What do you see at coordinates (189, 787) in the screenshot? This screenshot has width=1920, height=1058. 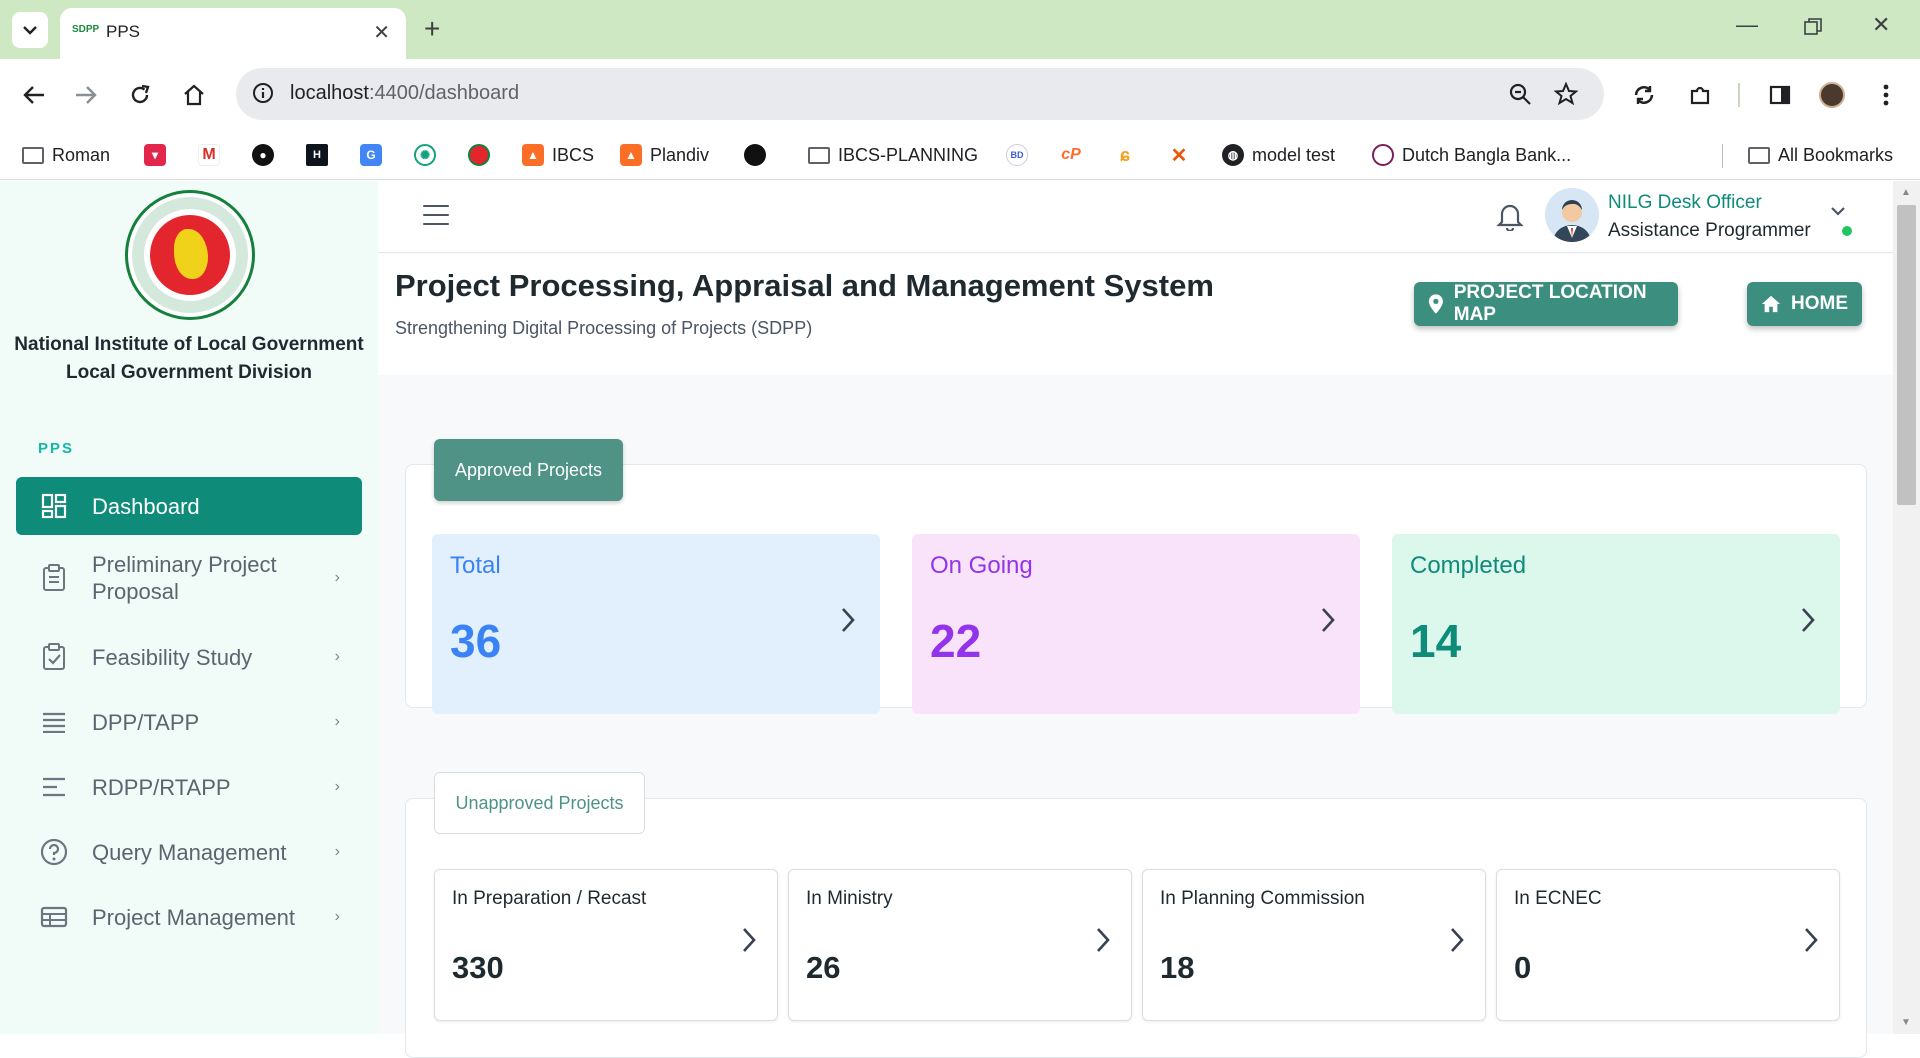 I see `sidebar-item-rdpp-rtapp: RDPP/RTAPP ›` at bounding box center [189, 787].